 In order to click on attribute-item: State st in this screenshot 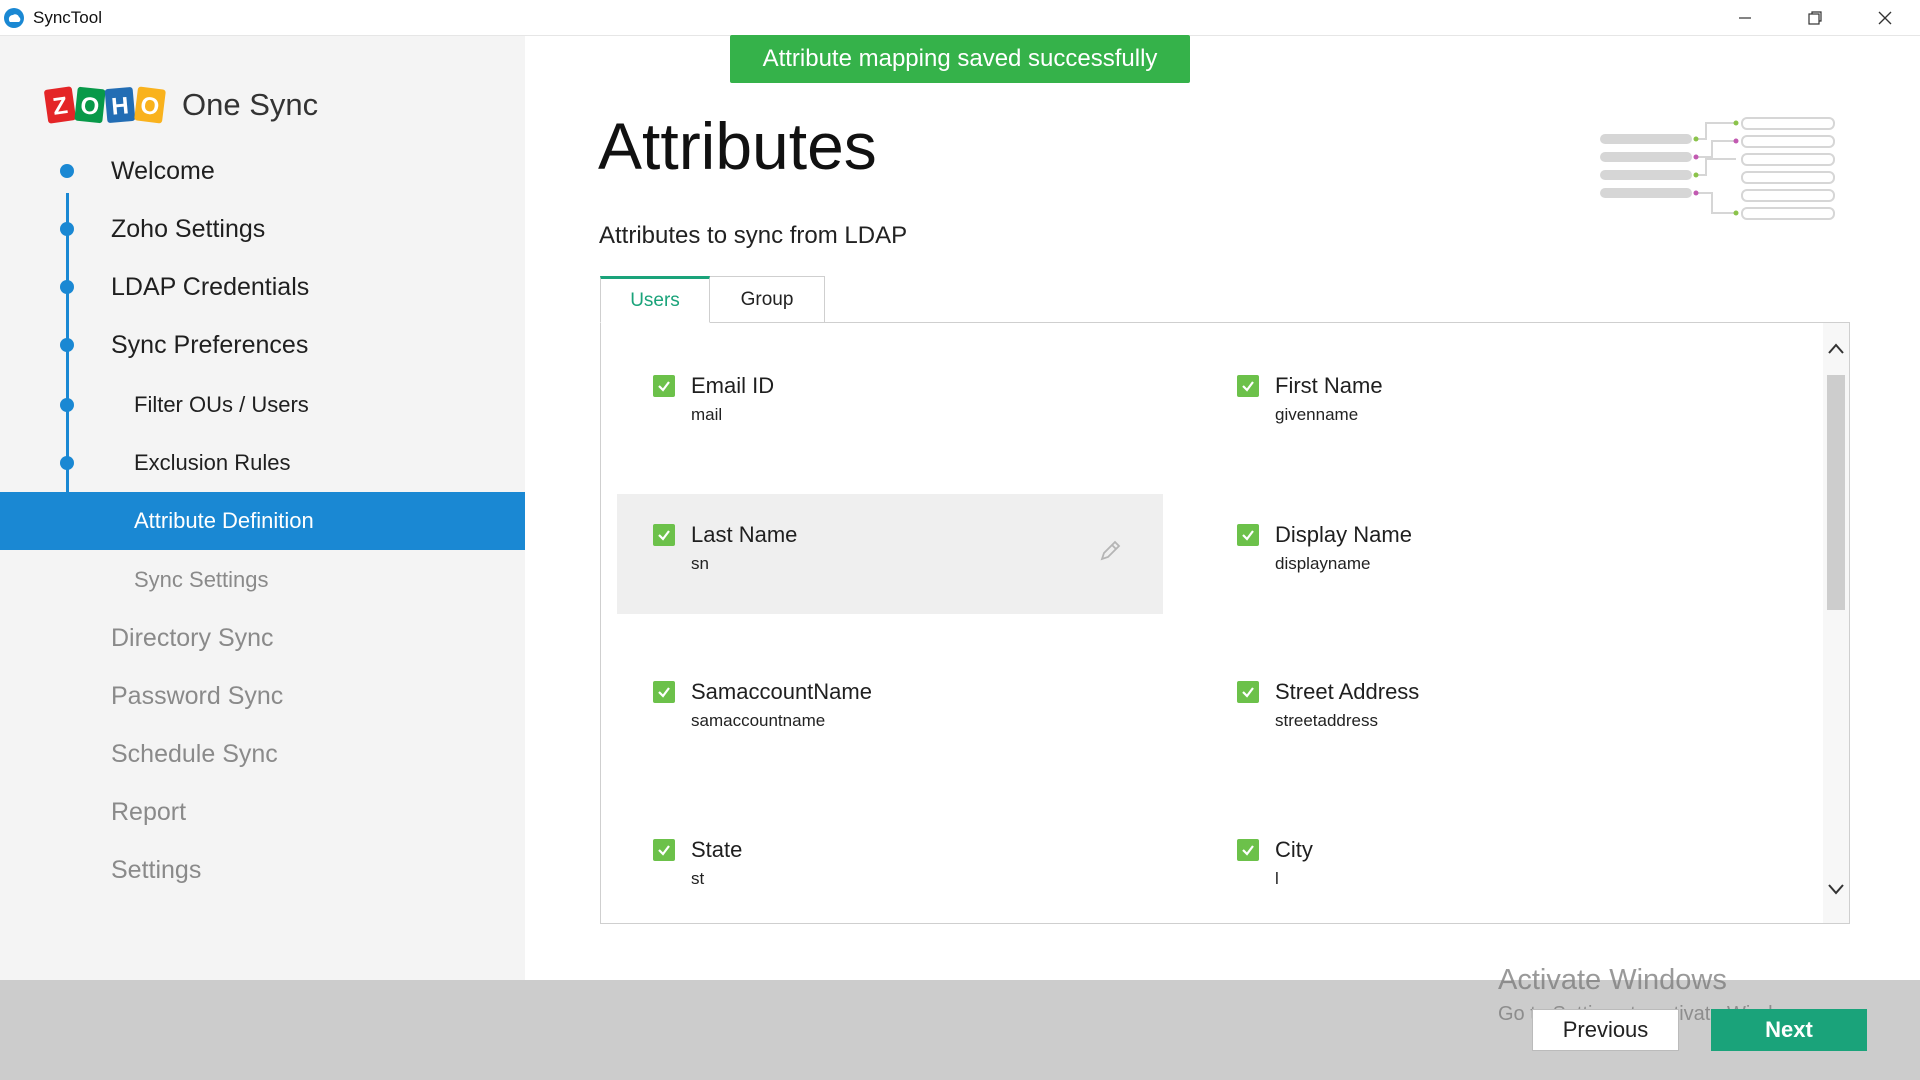, I will do `click(890, 866)`.